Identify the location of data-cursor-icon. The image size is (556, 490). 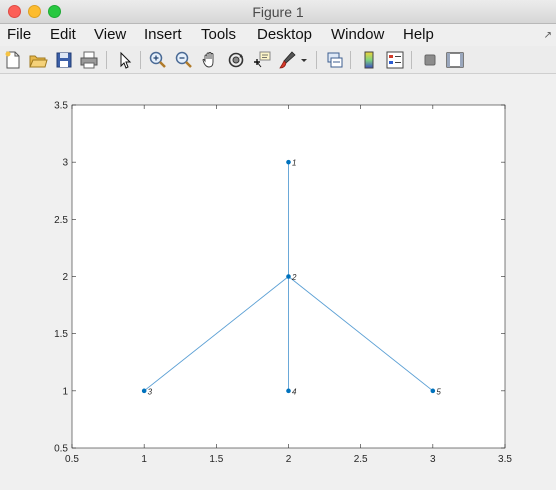
(262, 60).